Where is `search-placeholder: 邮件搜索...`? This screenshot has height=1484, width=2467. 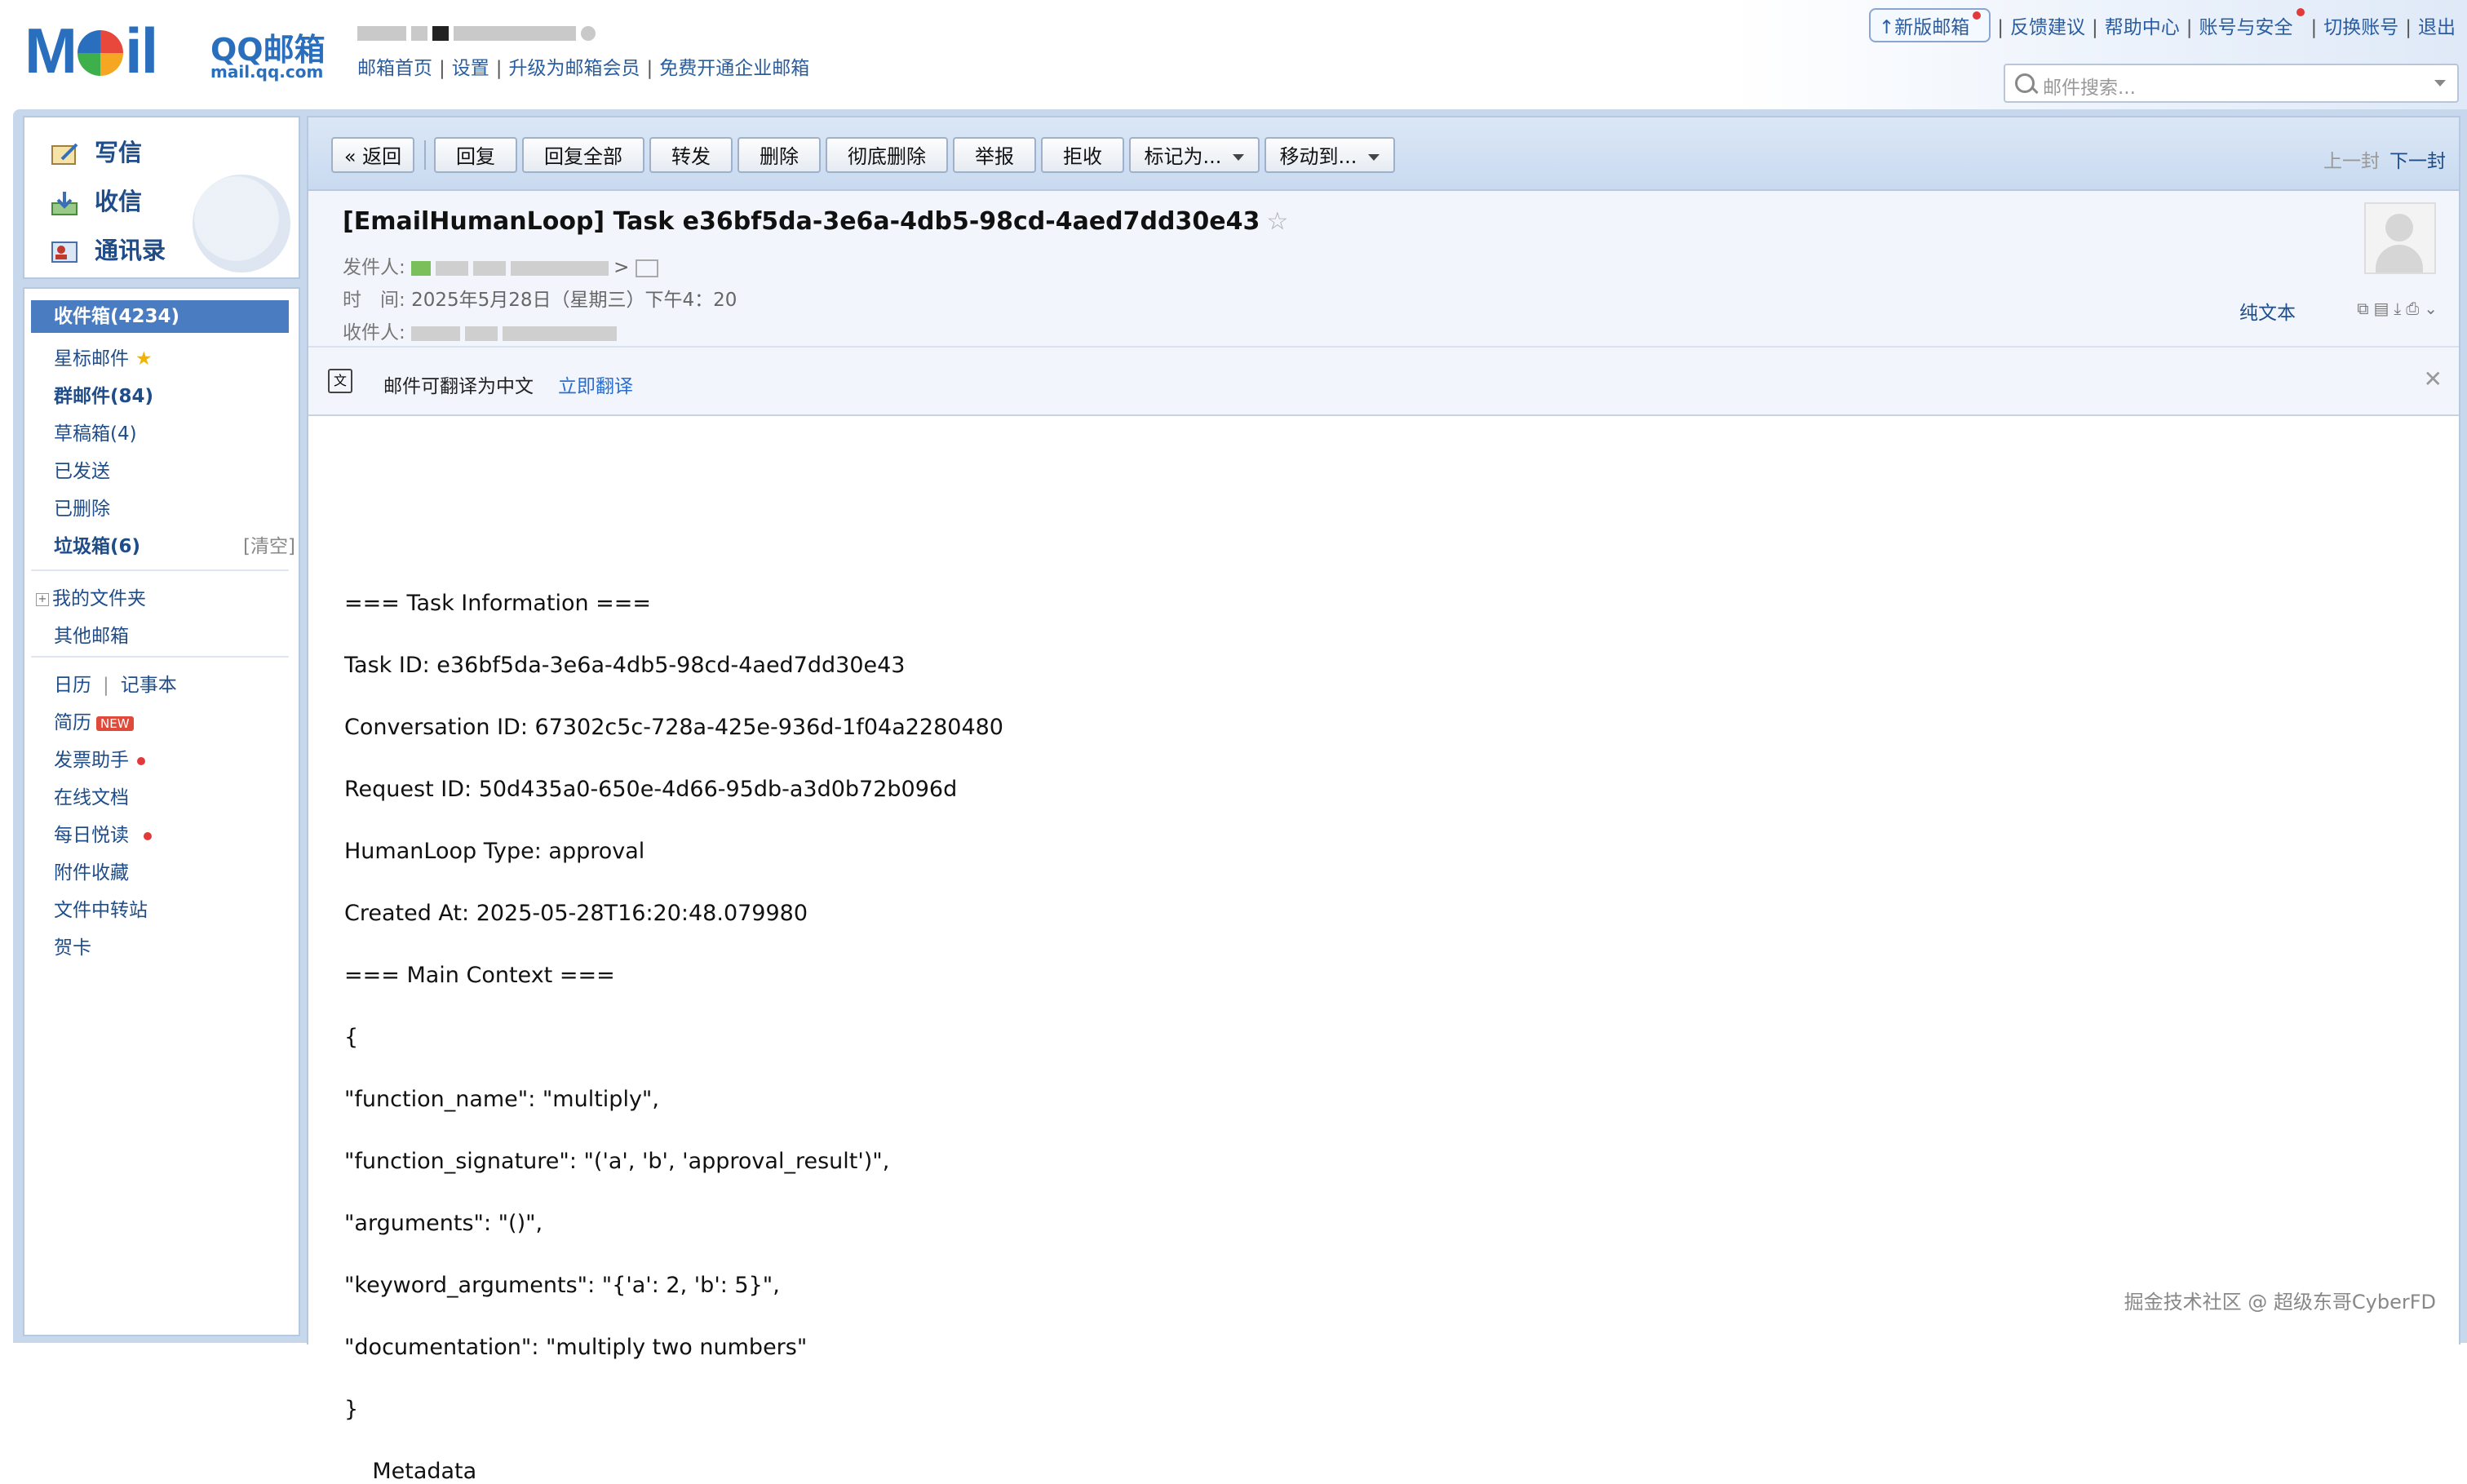 search-placeholder: 邮件搜索... is located at coordinates (2089, 88).